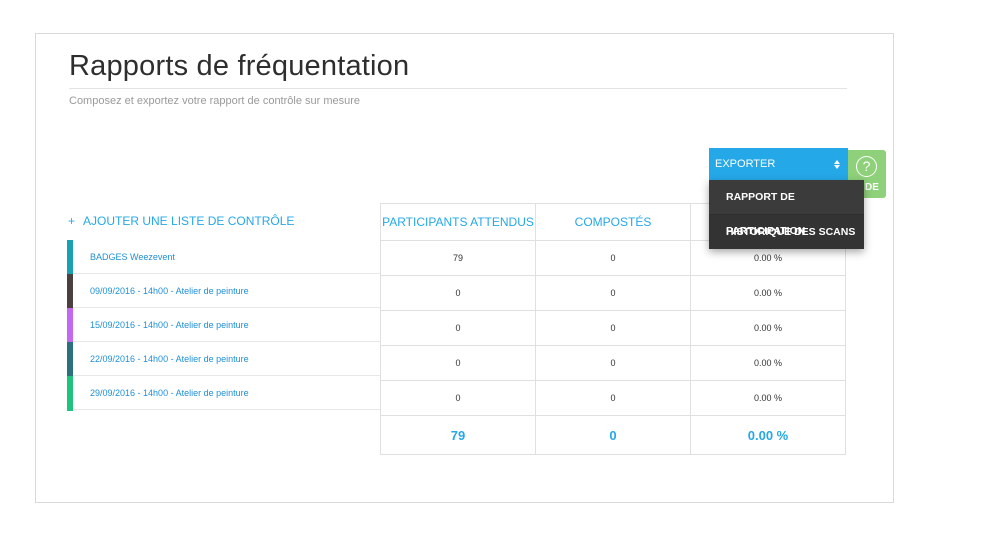 The height and width of the screenshot is (550, 1000). What do you see at coordinates (169, 291) in the screenshot?
I see `list-item-name: 09/09/2016 - 14h00 - Atelier de peinture` at bounding box center [169, 291].